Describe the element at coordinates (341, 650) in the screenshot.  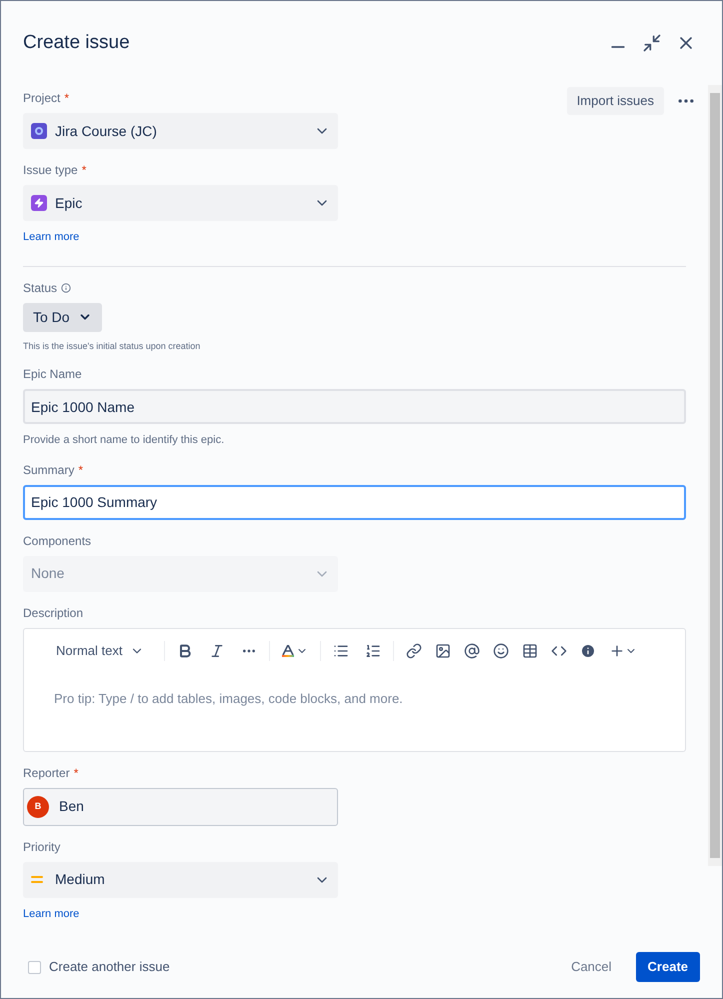
I see `bullet-list-icon` at that location.